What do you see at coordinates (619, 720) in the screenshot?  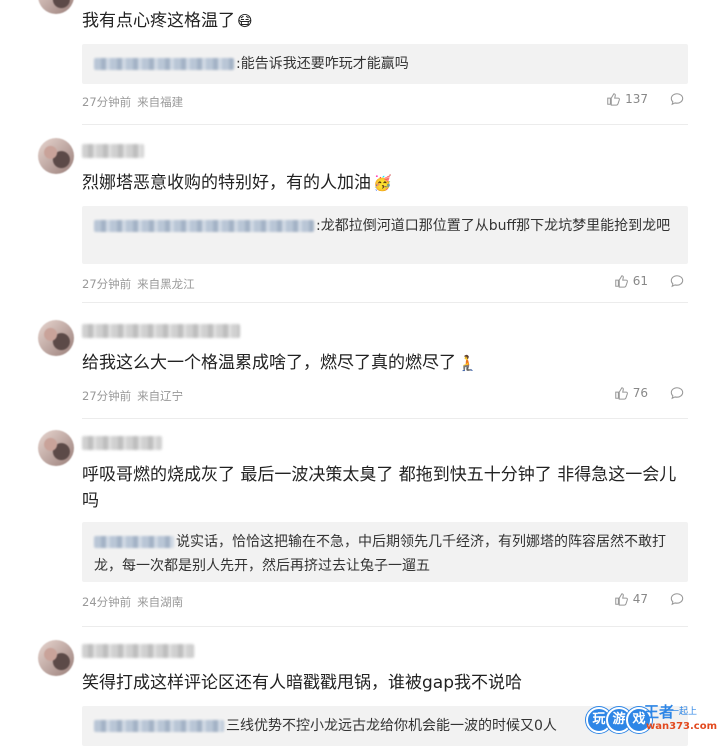 I see `watermark-logo: 玩游戏` at bounding box center [619, 720].